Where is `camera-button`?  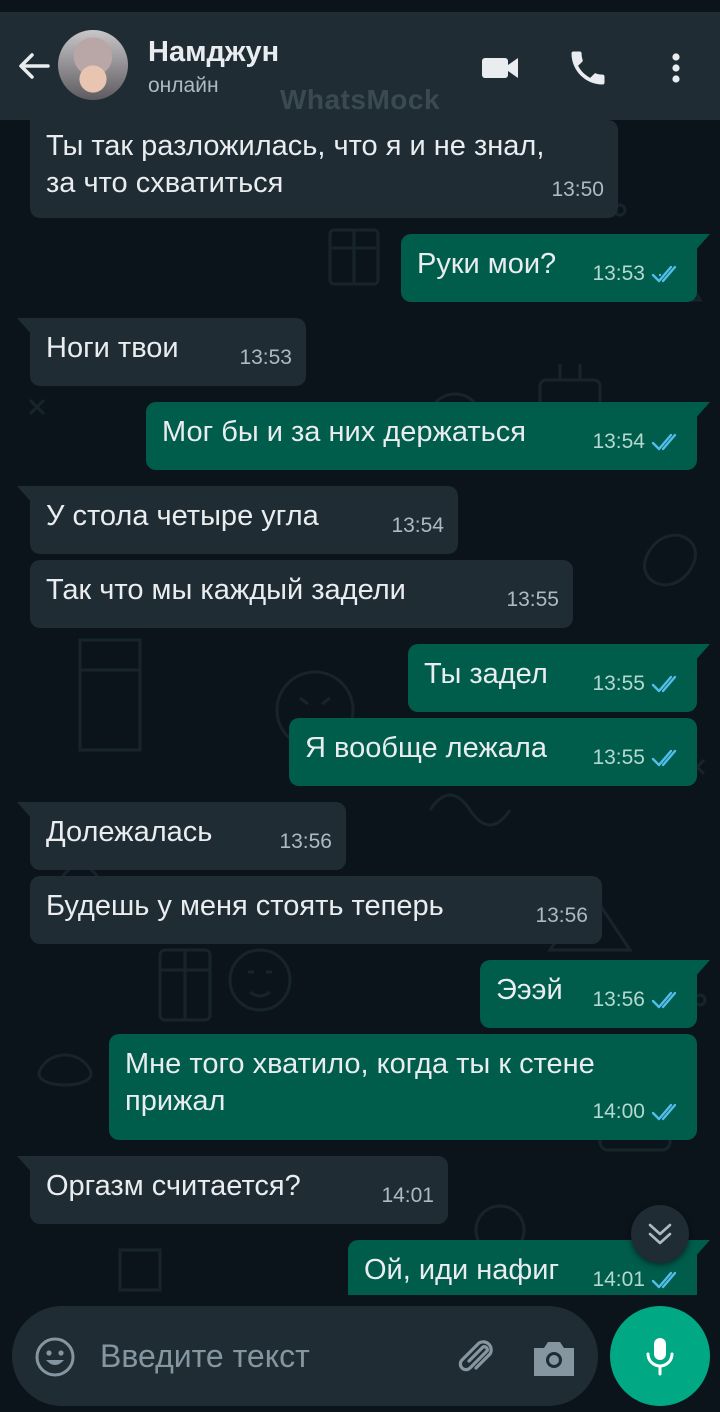 camera-button is located at coordinates (554, 1358).